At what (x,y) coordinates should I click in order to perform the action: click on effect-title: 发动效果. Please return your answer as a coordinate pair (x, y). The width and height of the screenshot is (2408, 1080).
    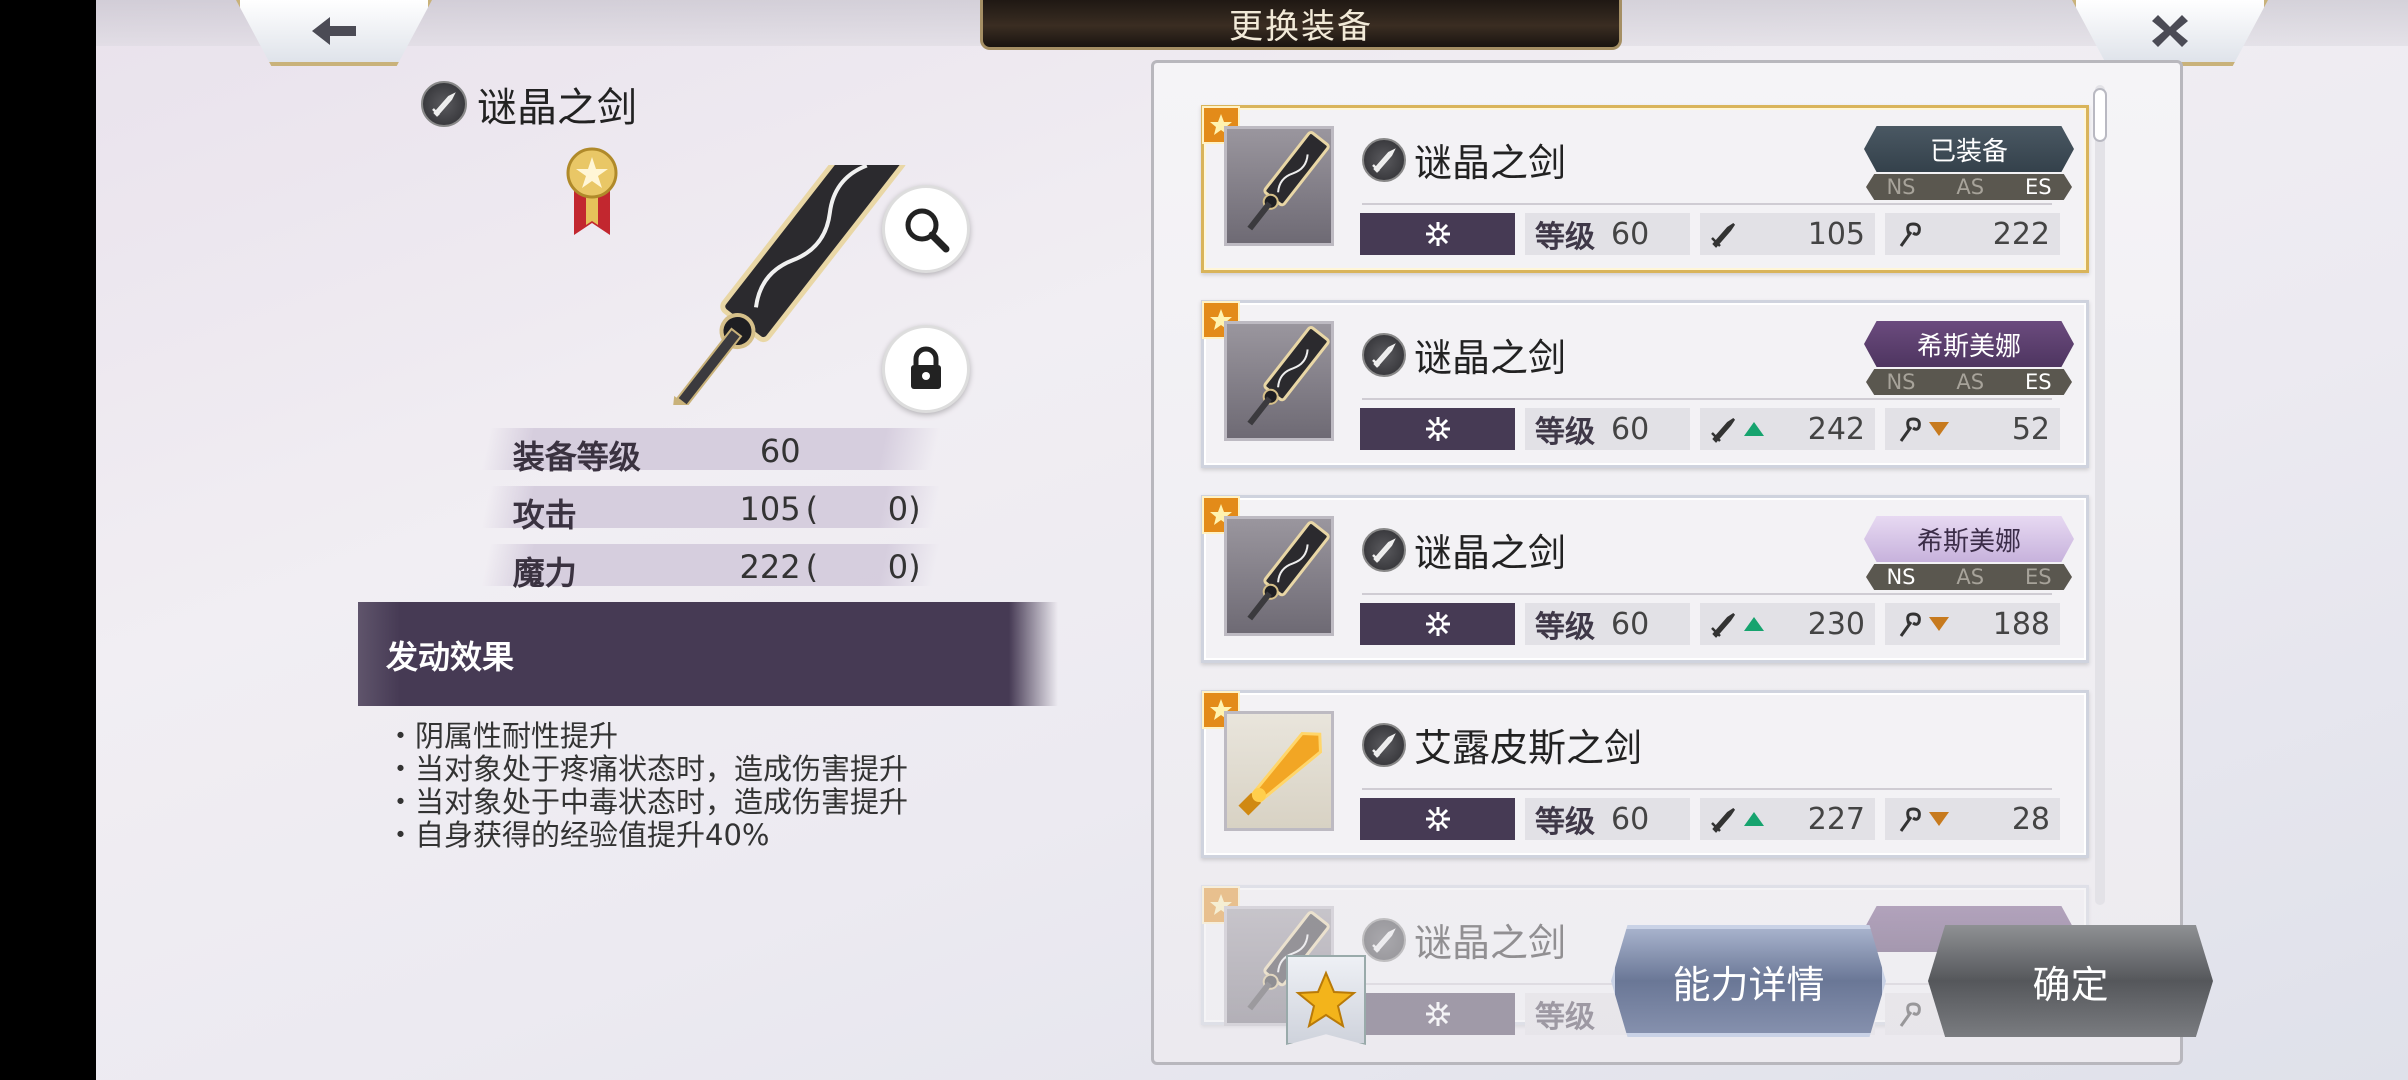
    Looking at the image, I should click on (450, 657).